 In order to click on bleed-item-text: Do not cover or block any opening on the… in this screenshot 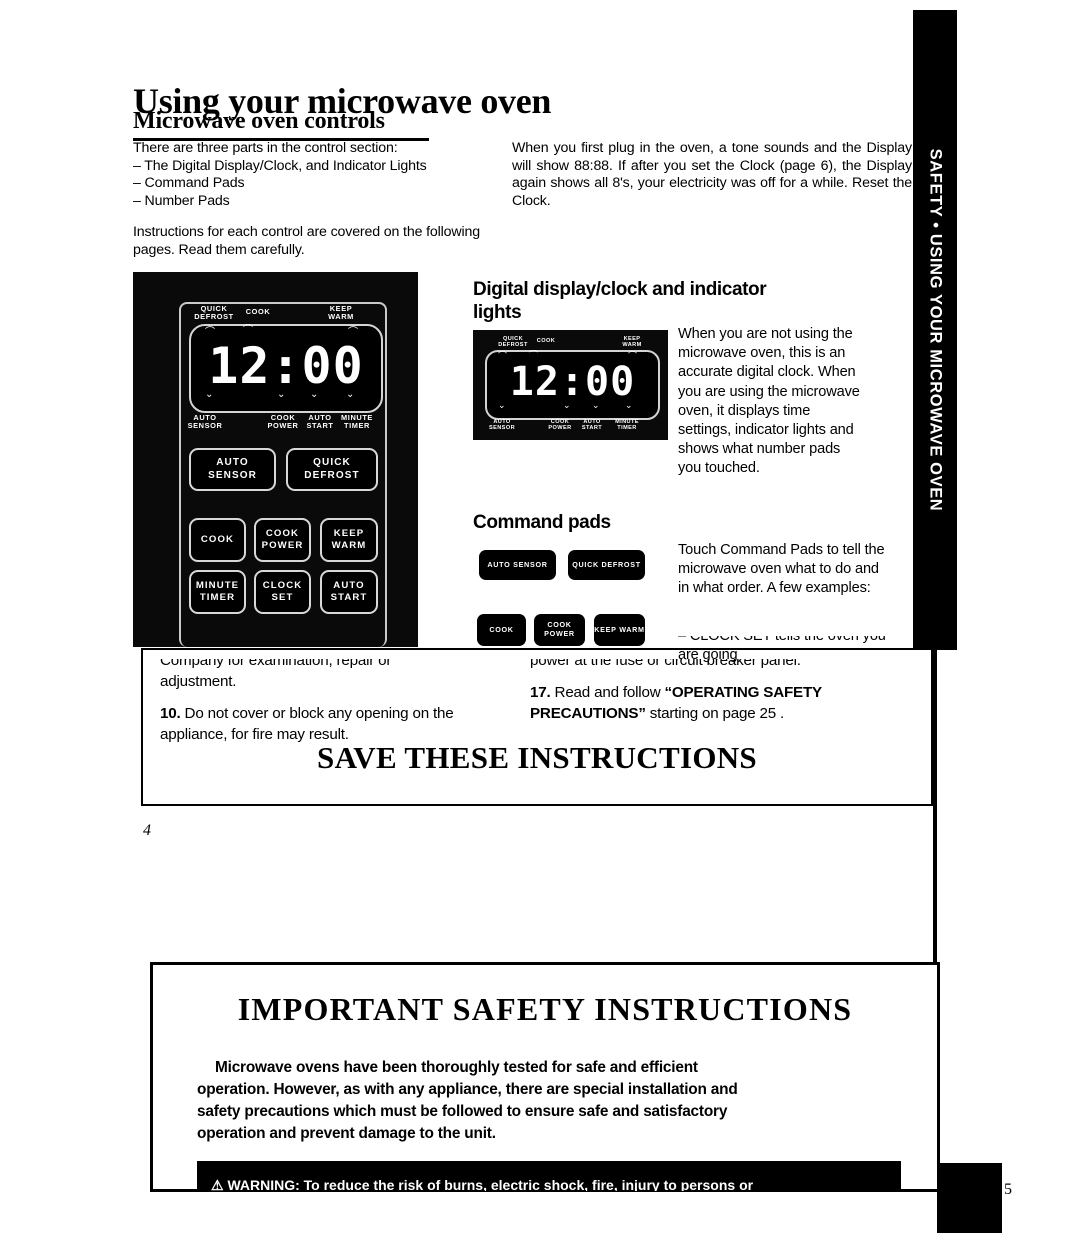, I will do `click(307, 724)`.